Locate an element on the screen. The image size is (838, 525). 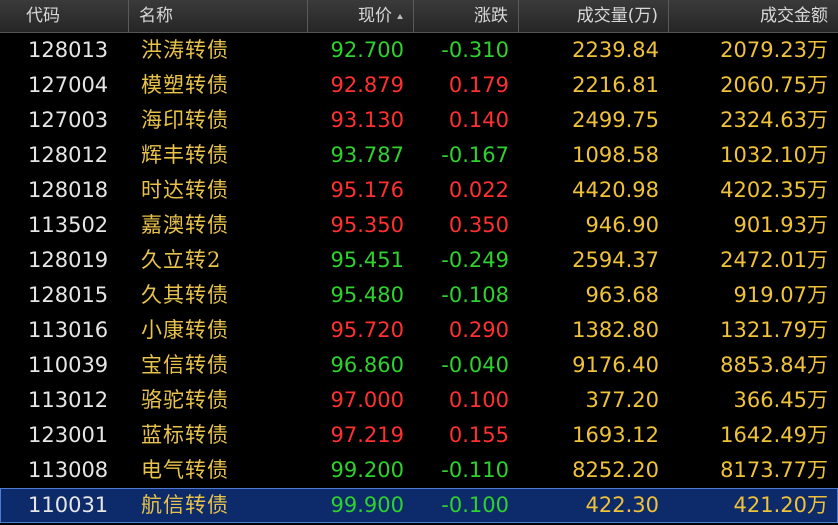
cell-amount: 901.93万 is located at coordinates (753, 225).